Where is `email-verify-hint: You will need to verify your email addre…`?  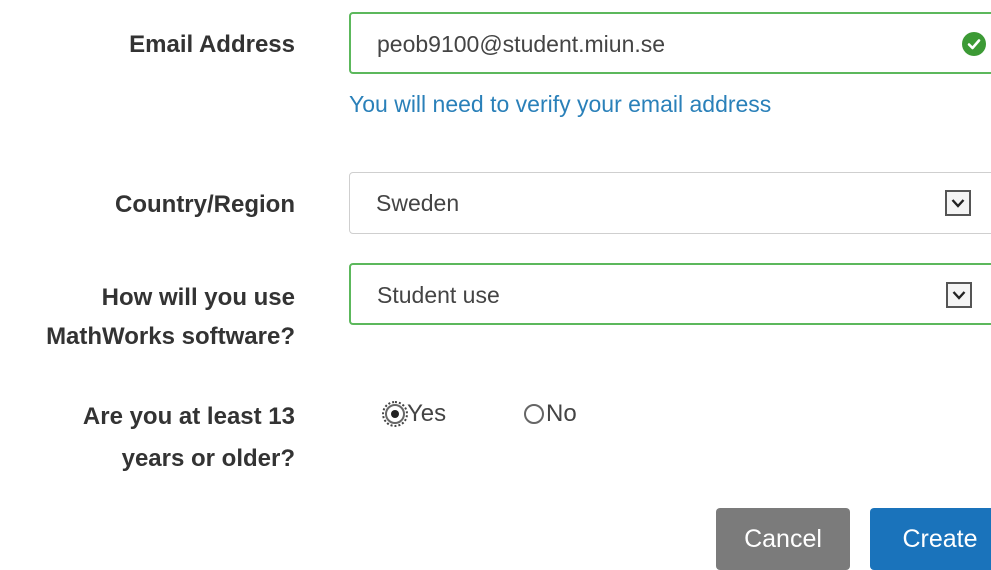
email-verify-hint: You will need to verify your email addre… is located at coordinates (560, 104).